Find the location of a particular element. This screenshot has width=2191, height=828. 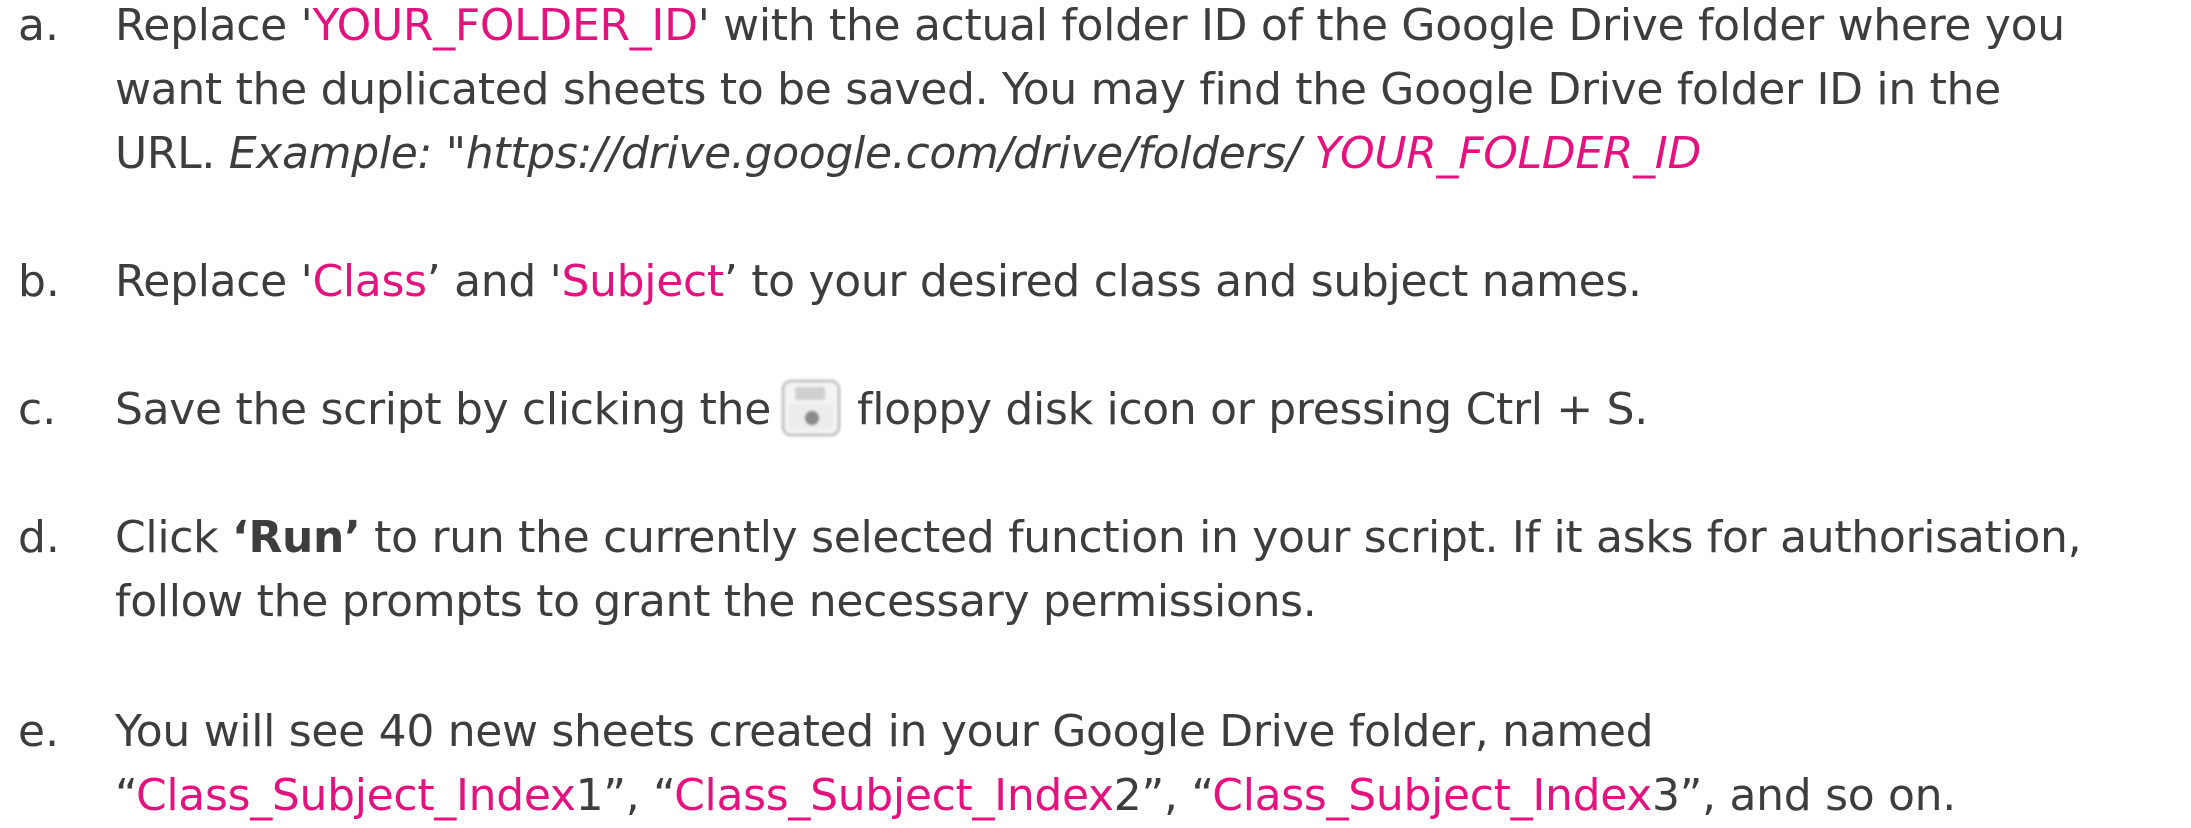

step-marker: d. is located at coordinates (39, 537).